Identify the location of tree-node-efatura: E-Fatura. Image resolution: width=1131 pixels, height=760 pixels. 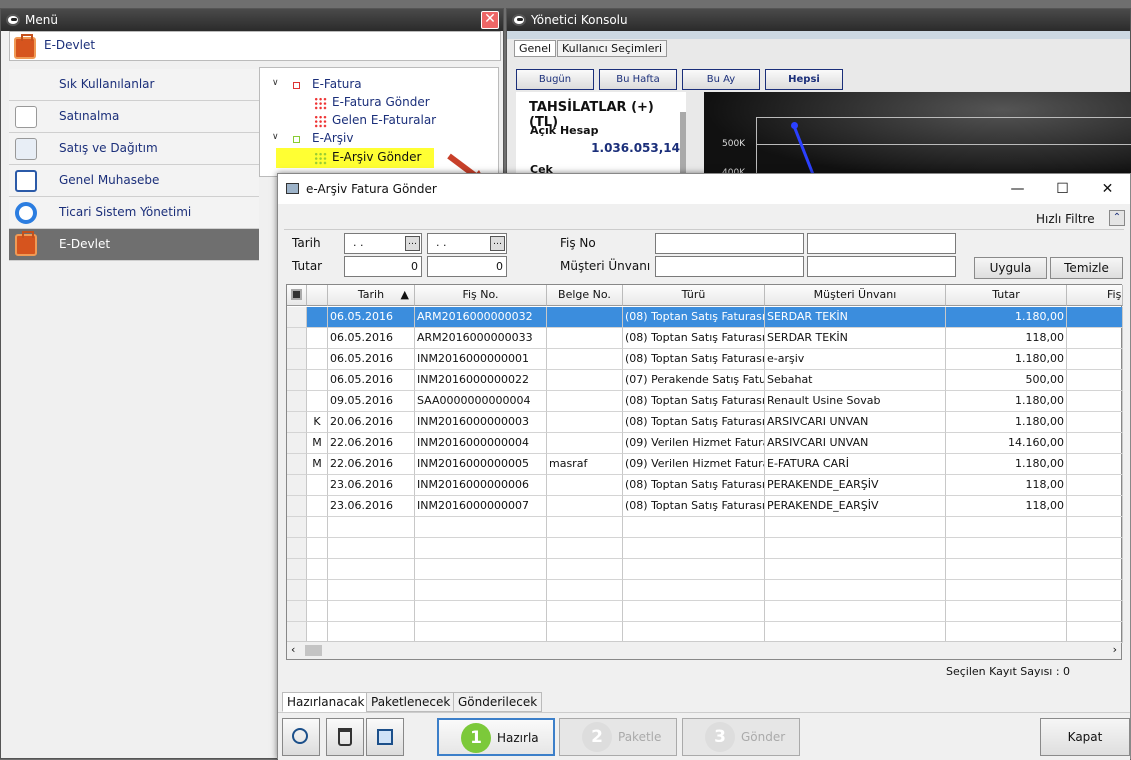
(337, 84).